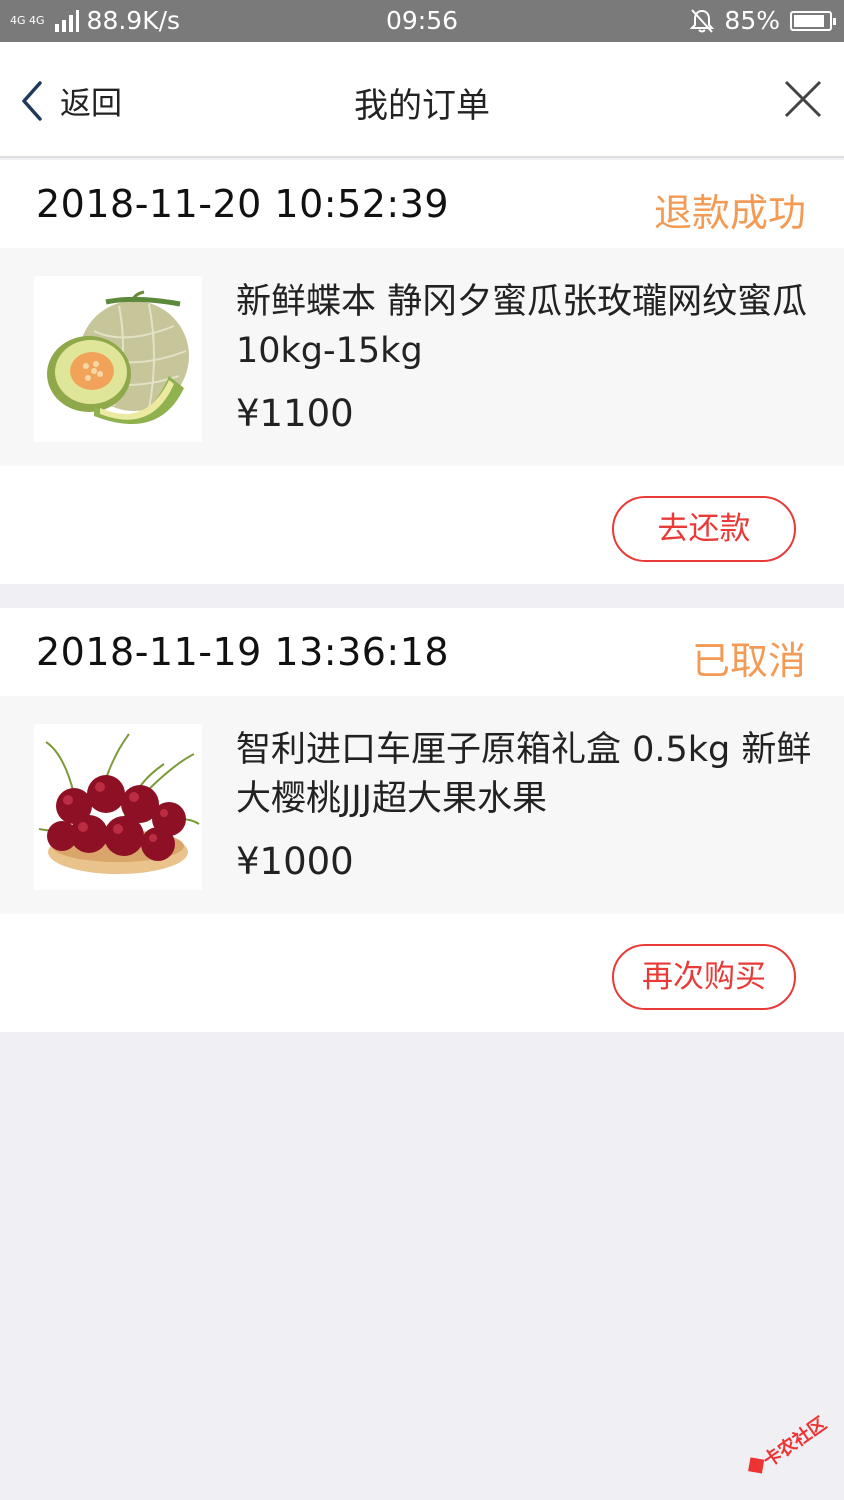 The image size is (844, 1500). What do you see at coordinates (795, 1443) in the screenshot?
I see `svg-text: 卡农社区` at bounding box center [795, 1443].